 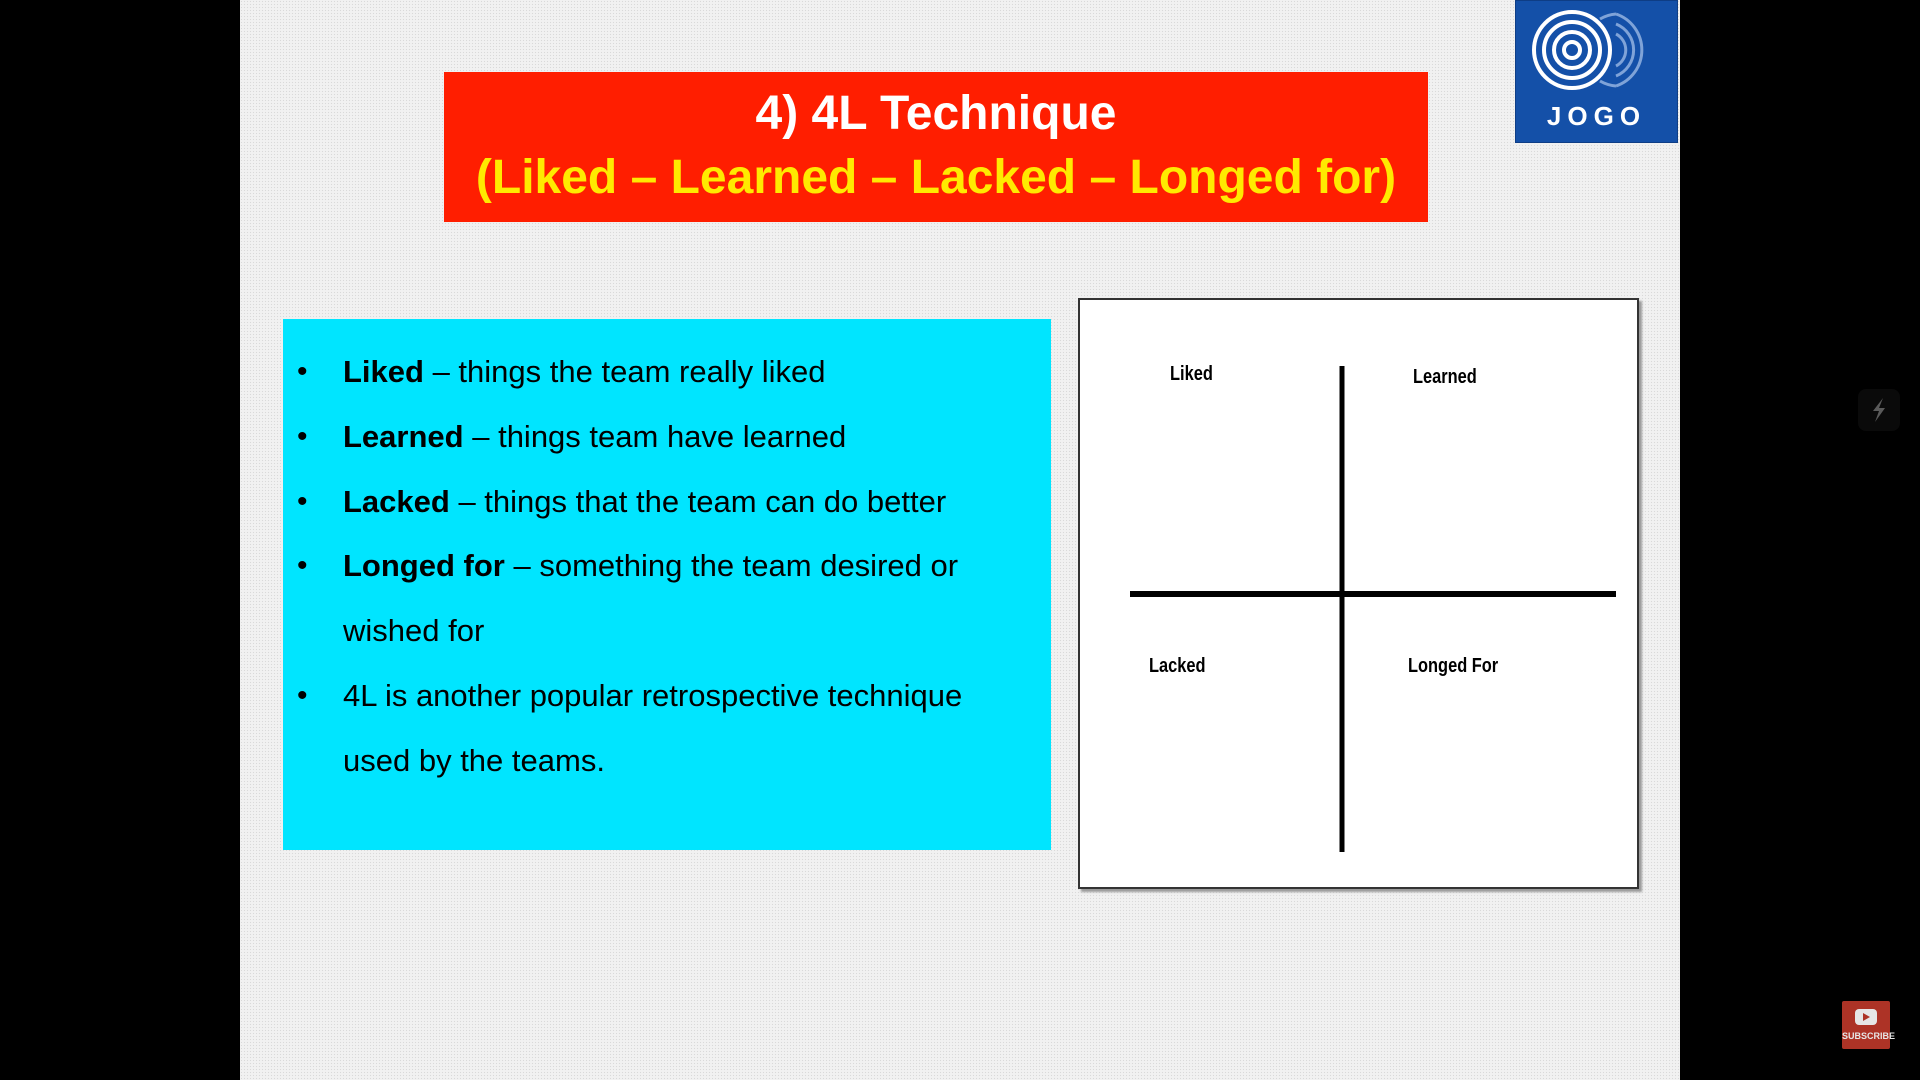 I want to click on bullet-description: – things the team really liked, so click(x=624, y=371).